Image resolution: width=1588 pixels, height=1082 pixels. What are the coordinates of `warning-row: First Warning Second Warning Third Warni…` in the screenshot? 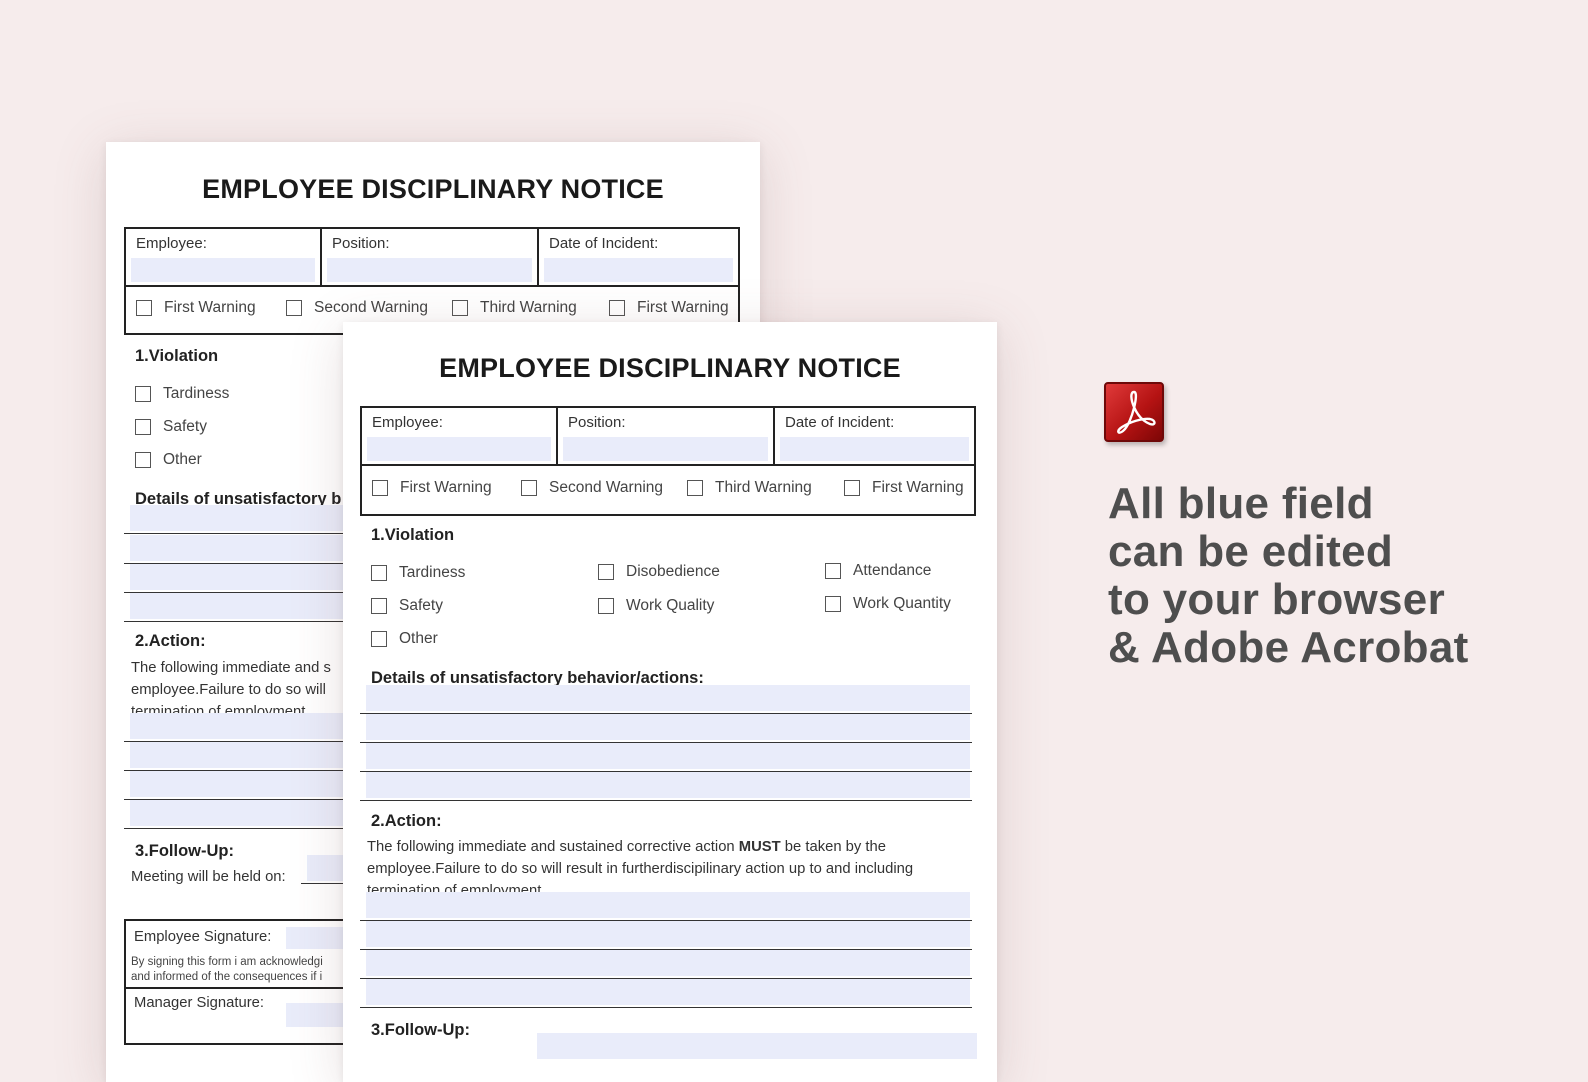 It's located at (668, 489).